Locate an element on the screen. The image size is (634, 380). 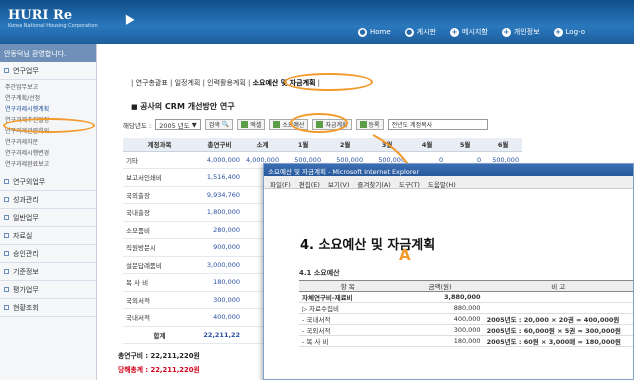
search-button: 검색 🔍 is located at coordinates (219, 124).